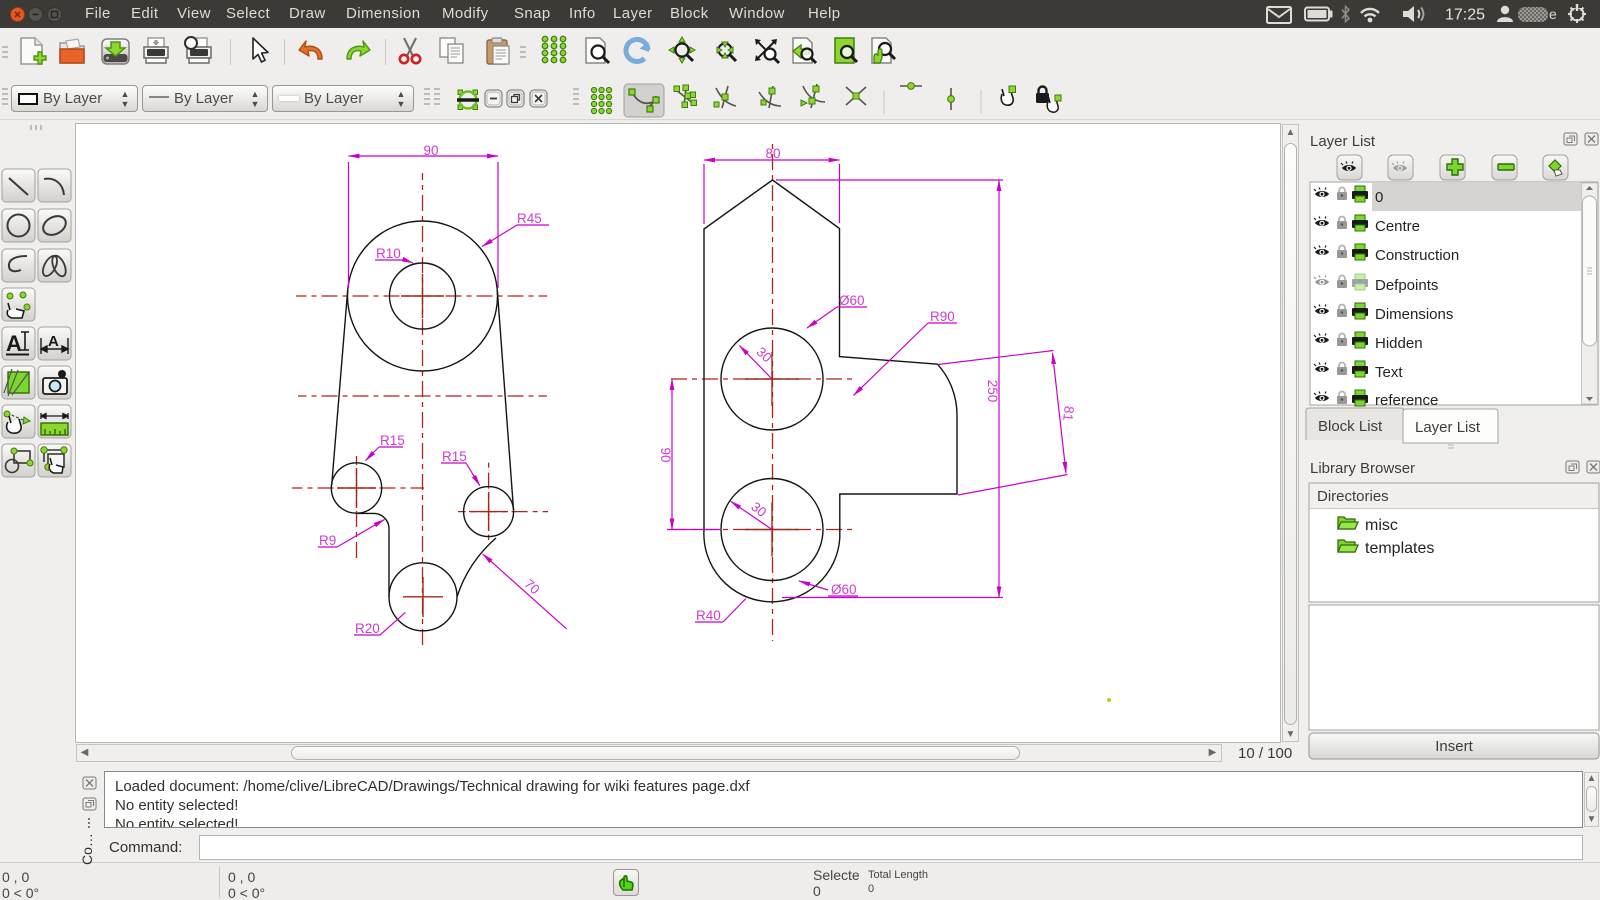  What do you see at coordinates (1353, 496) in the screenshot?
I see `svg-text: Directories` at bounding box center [1353, 496].